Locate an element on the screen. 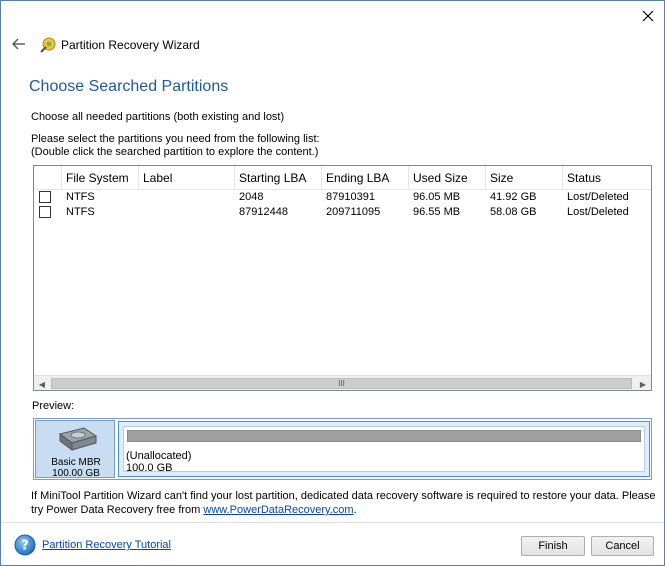 This screenshot has width=665, height=566. scroll-left-arrow-icon: ◀ is located at coordinates (42, 383).